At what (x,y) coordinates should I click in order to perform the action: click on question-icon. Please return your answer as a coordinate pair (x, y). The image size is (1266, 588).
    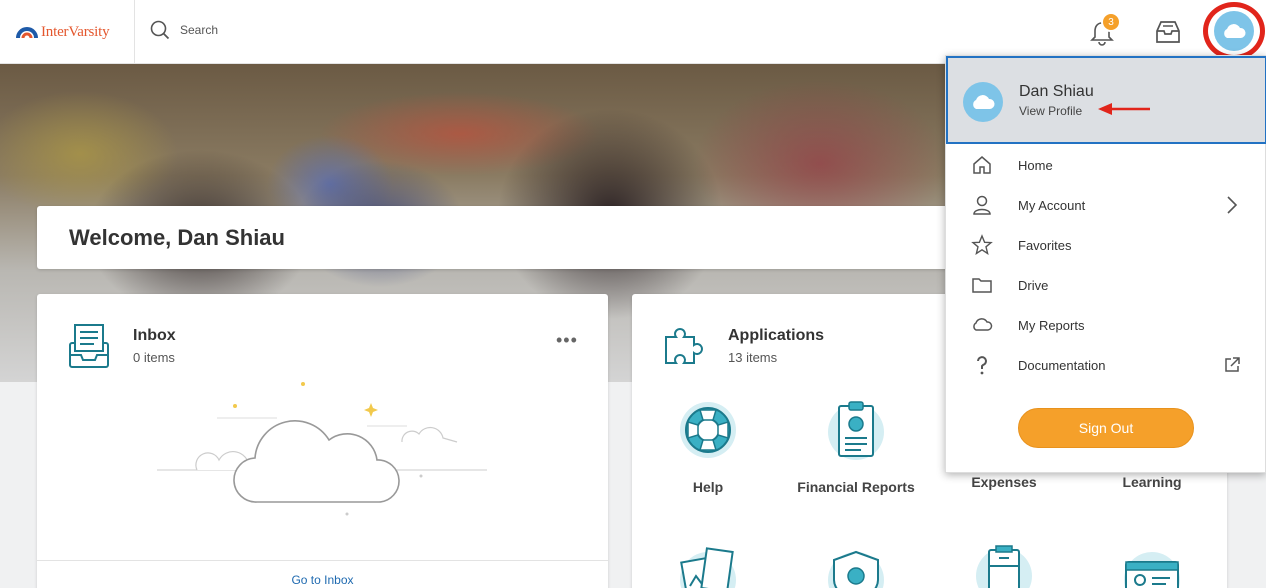
    Looking at the image, I should click on (982, 365).